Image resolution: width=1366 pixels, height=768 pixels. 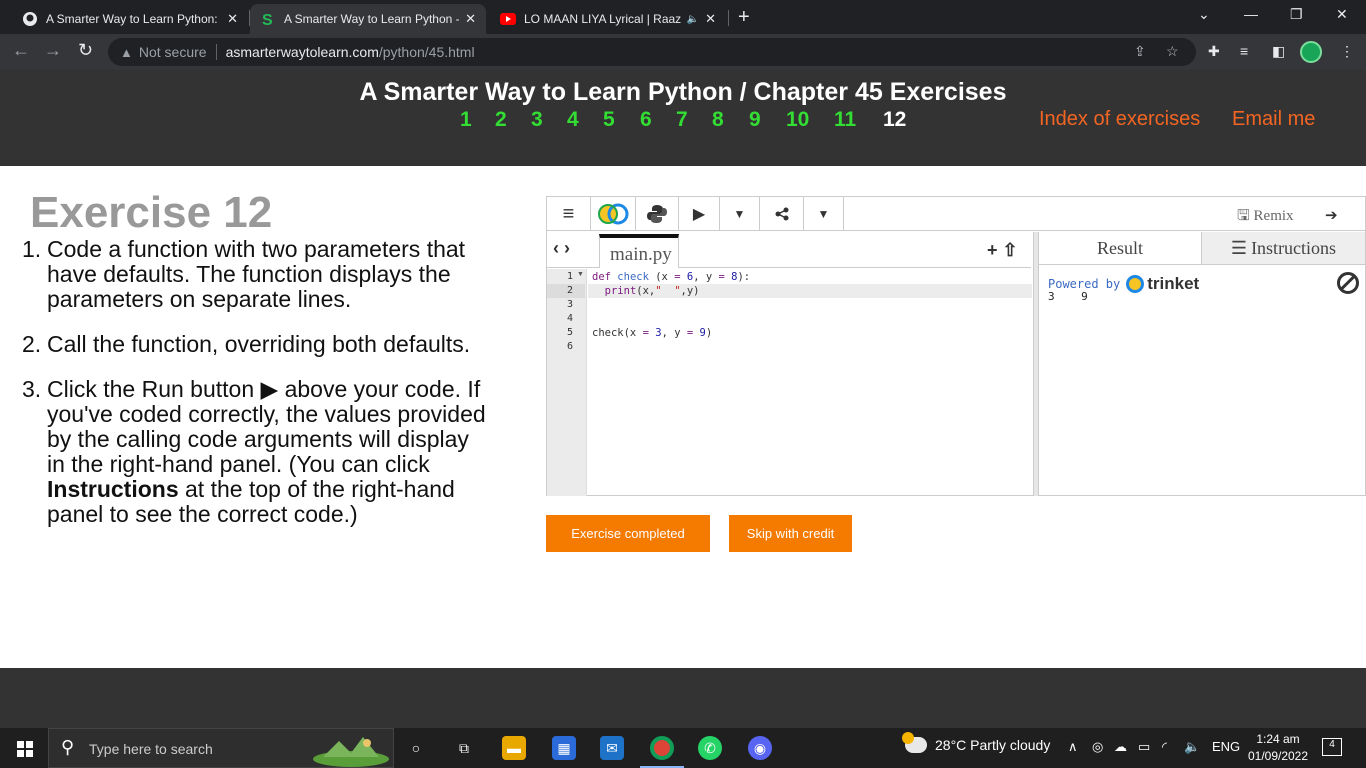 What do you see at coordinates (810, 277) in the screenshot?
I see `code-line-1: def check (x = 6, y = 8):` at bounding box center [810, 277].